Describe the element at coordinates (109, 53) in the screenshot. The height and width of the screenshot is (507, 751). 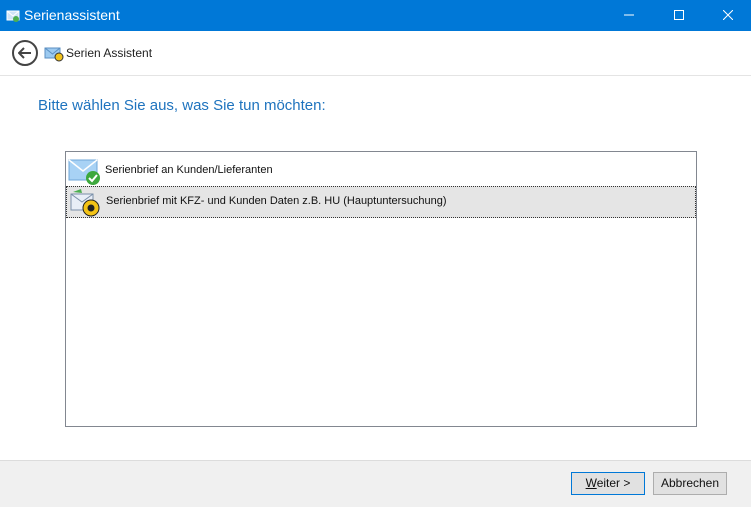
I see `wizard-title: Serien Assistent` at that location.